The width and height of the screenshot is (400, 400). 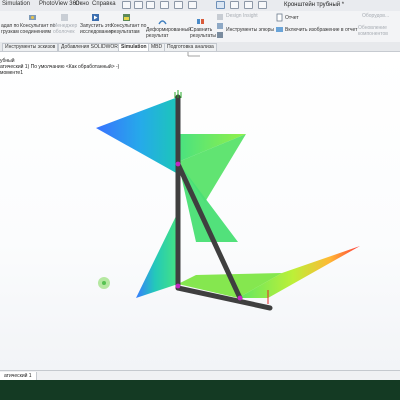 What do you see at coordinates (164, 5) in the screenshot?
I see `save-icon` at bounding box center [164, 5].